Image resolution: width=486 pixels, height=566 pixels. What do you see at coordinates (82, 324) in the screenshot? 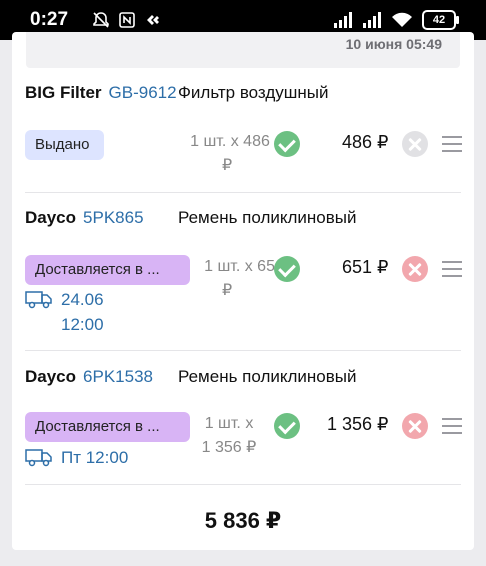
I see `delivery-time-line: 12:00` at bounding box center [82, 324].